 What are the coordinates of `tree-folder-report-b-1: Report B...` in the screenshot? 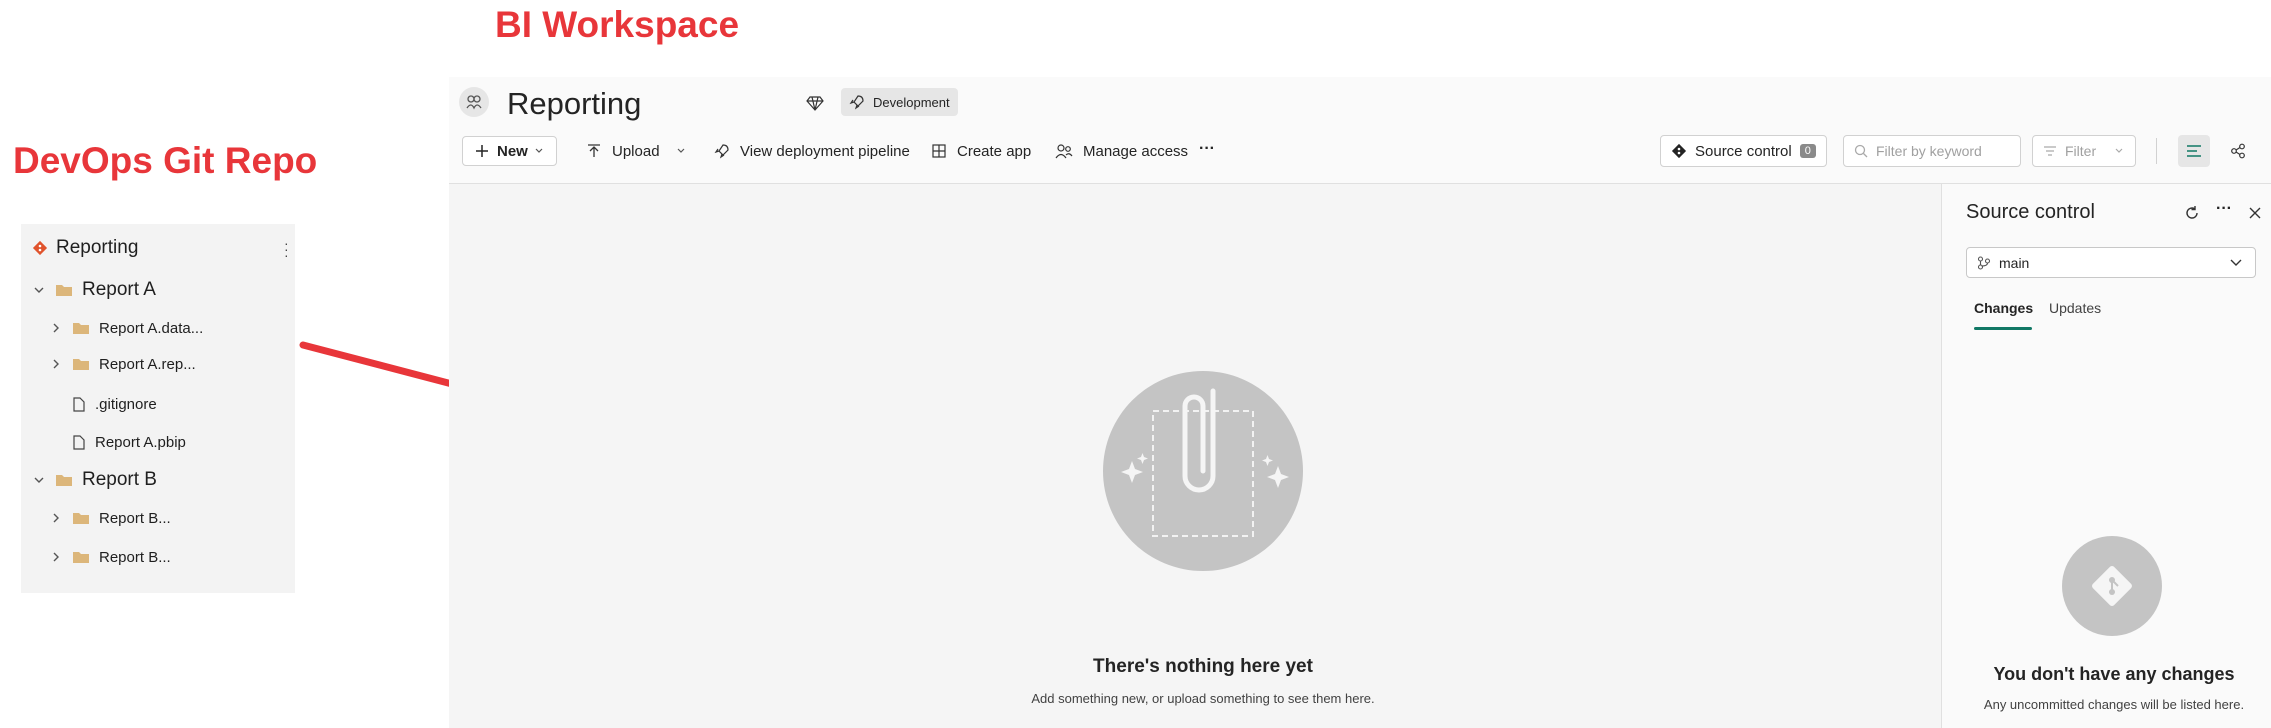 It's located at (110, 518).